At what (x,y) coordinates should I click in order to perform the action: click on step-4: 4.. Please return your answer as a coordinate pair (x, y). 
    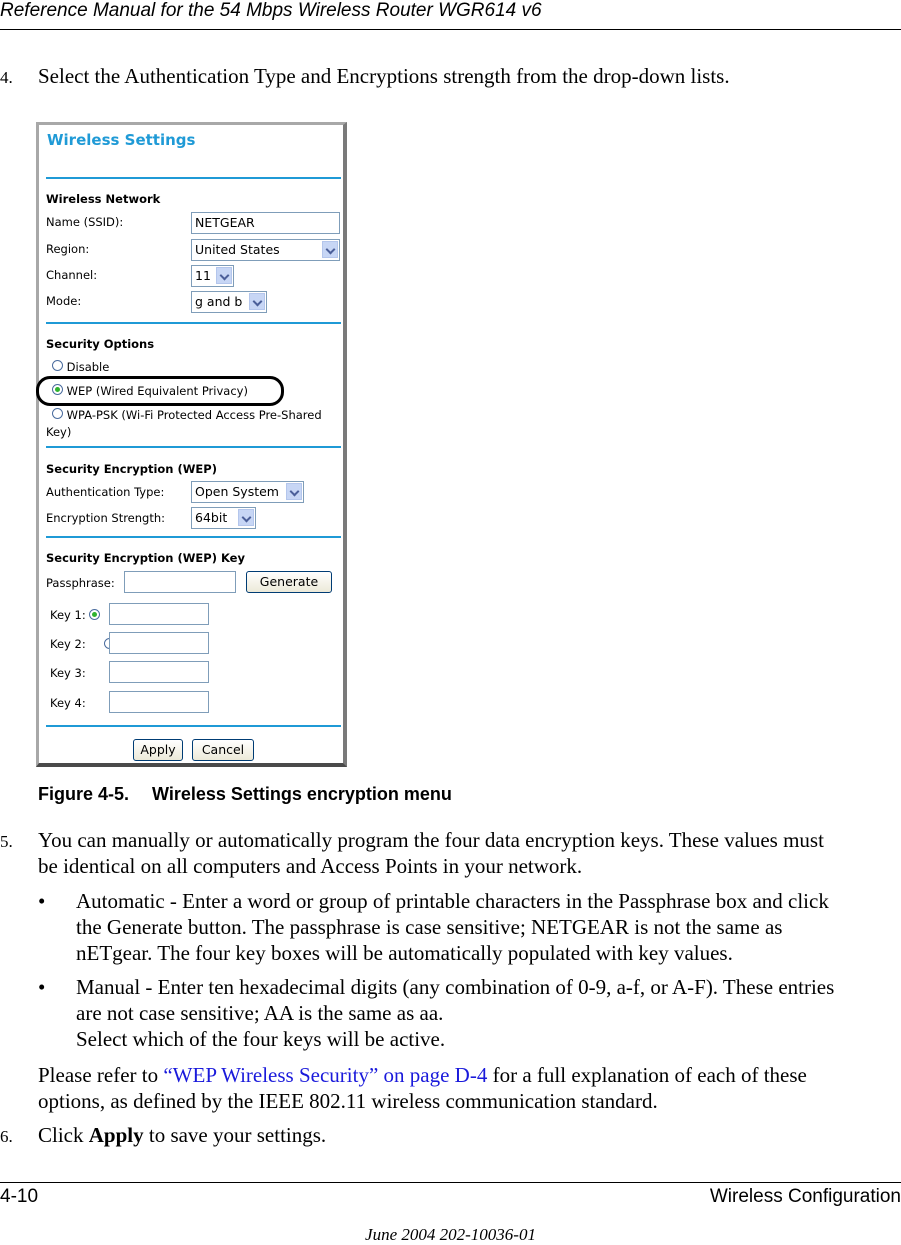
    Looking at the image, I should click on (6, 77).